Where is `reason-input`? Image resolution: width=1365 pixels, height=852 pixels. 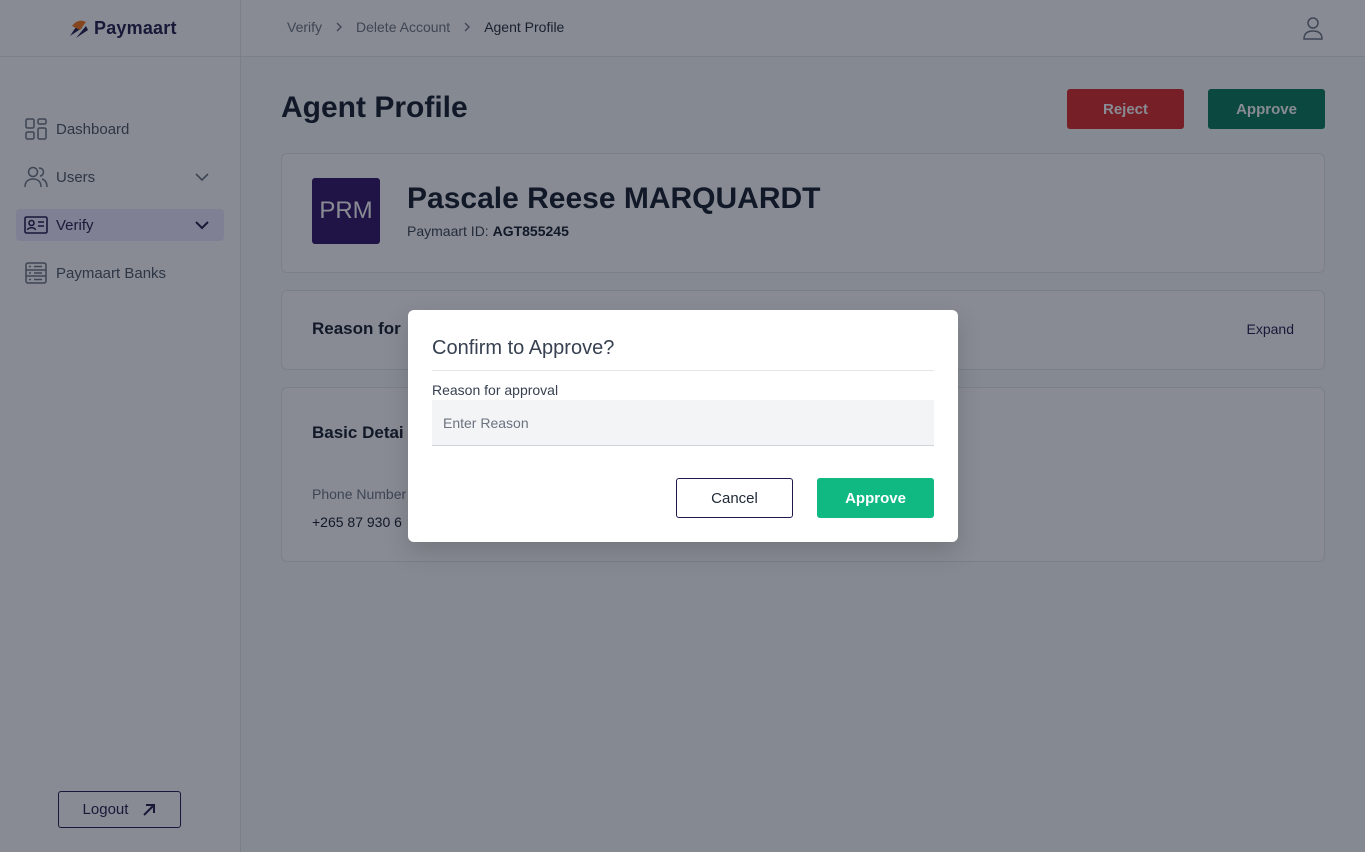
reason-input is located at coordinates (683, 423).